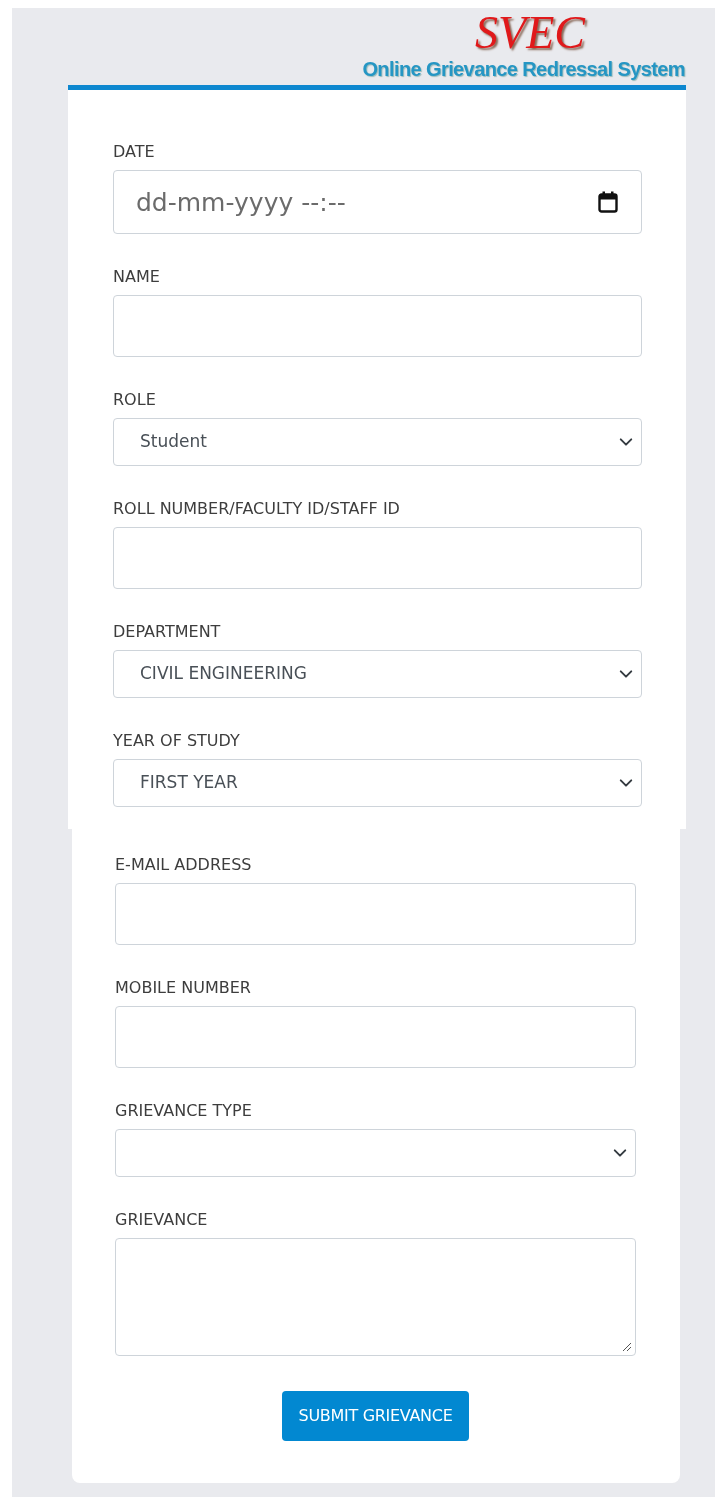 The image size is (715, 1497). I want to click on field-label: MOBILE NUMBER, so click(183, 988).